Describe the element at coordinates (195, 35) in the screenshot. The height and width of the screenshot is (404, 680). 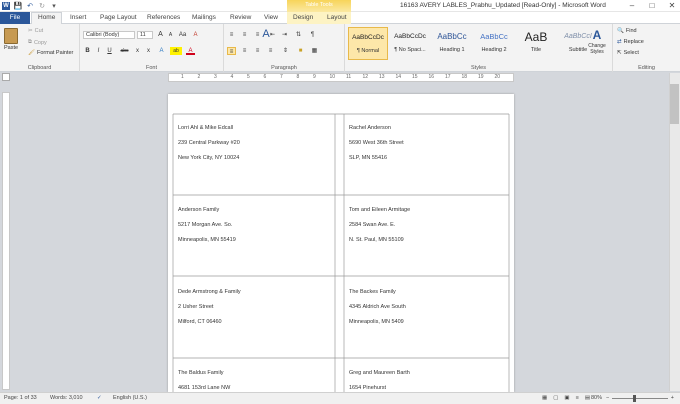
I see `clear-formatting-button: A` at that location.